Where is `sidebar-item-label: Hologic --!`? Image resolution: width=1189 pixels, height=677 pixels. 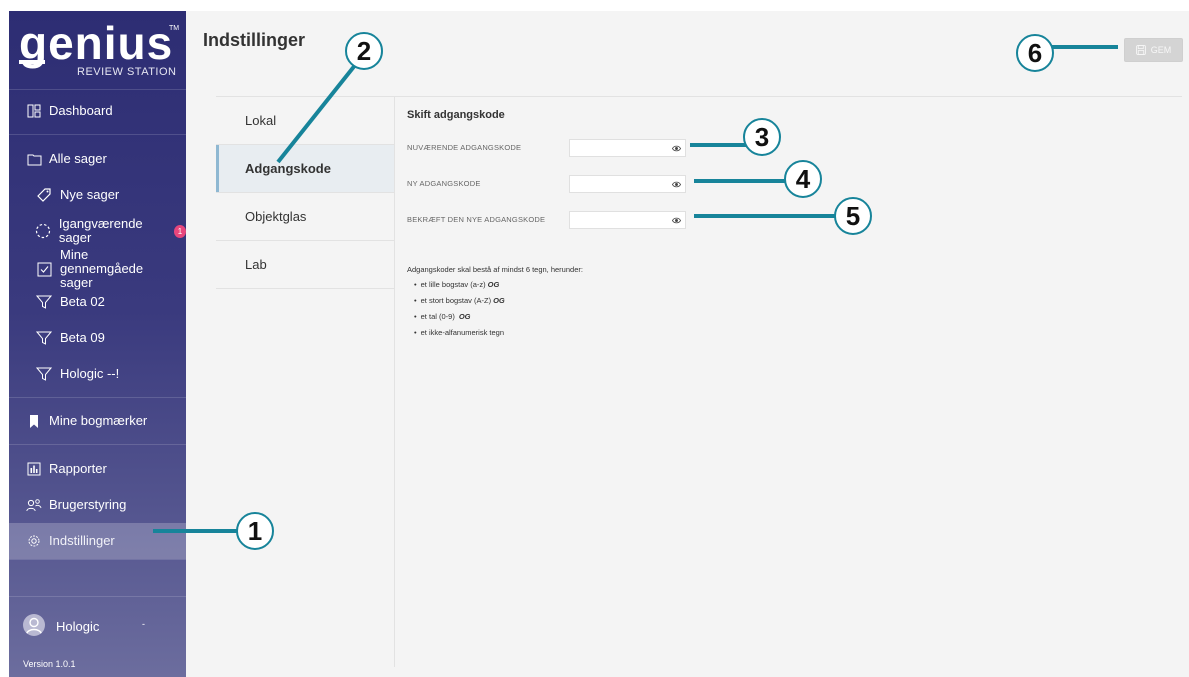
sidebar-item-label: Hologic --! is located at coordinates (90, 373).